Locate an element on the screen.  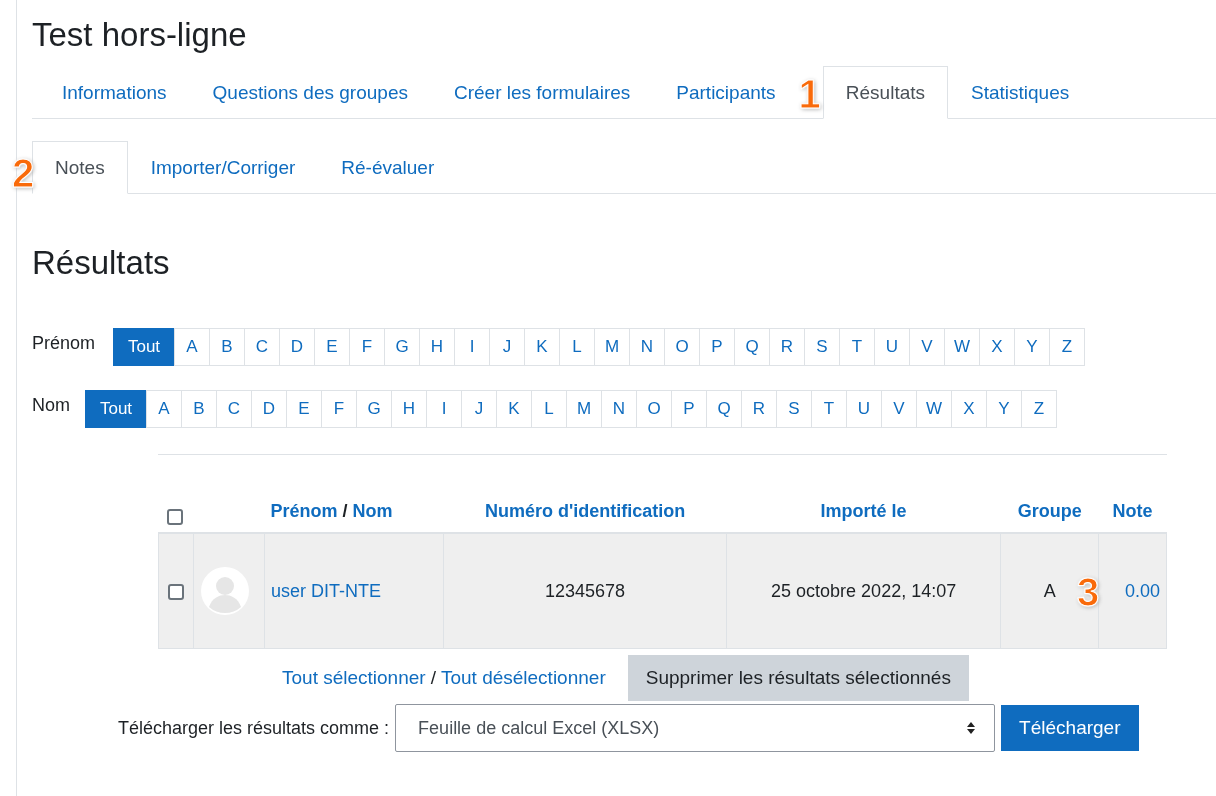
sort-icon is located at coordinates (971, 728).